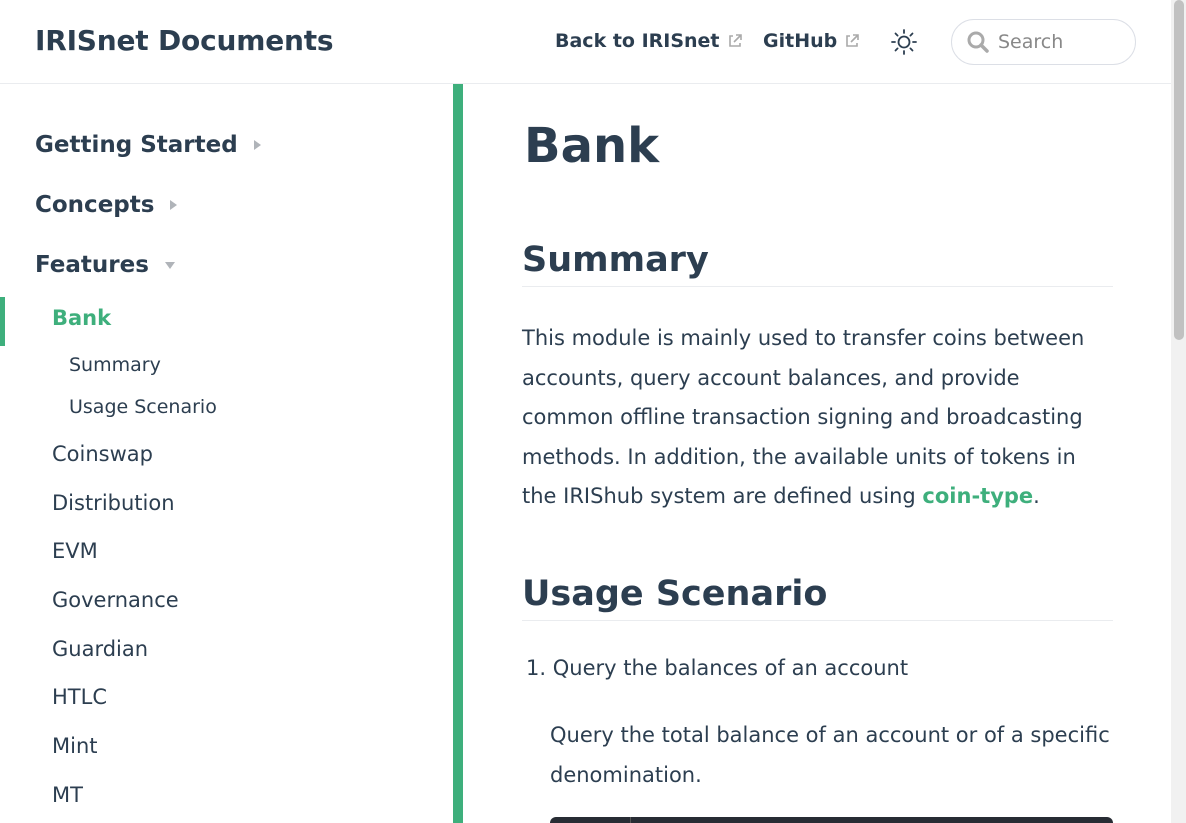  Describe the element at coordinates (136, 145) in the screenshot. I see `sidebar-group-label: Getting Started` at that location.